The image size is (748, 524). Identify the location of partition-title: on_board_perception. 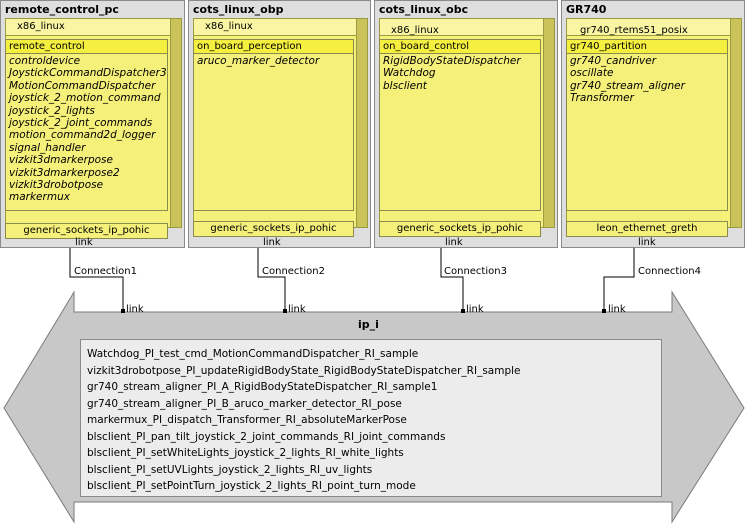
(273, 47).